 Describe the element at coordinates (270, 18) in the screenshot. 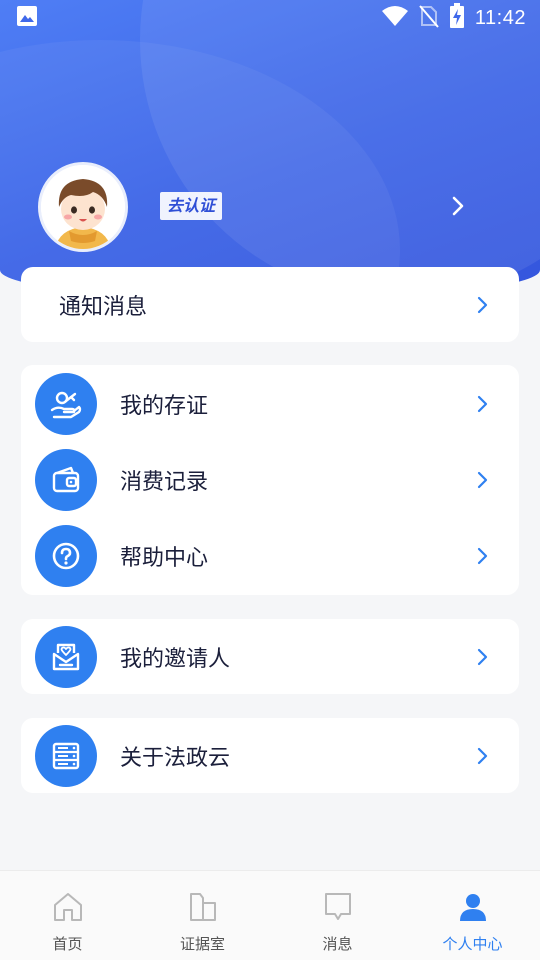

I see `status-bar: 11:42` at that location.